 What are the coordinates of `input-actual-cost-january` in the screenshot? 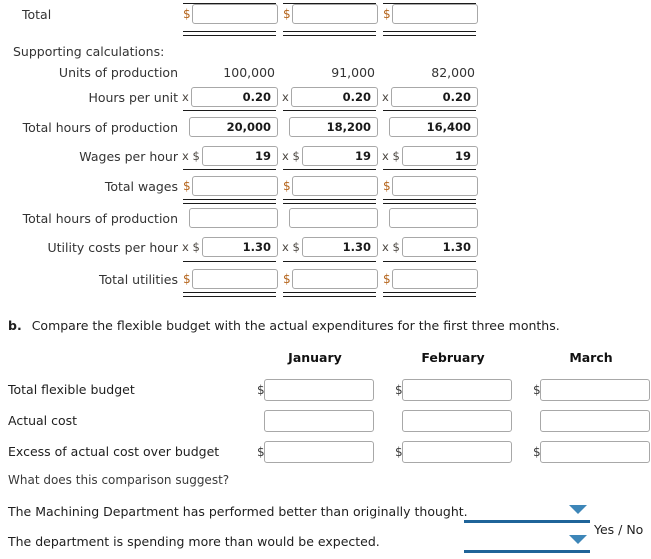 It's located at (319, 421).